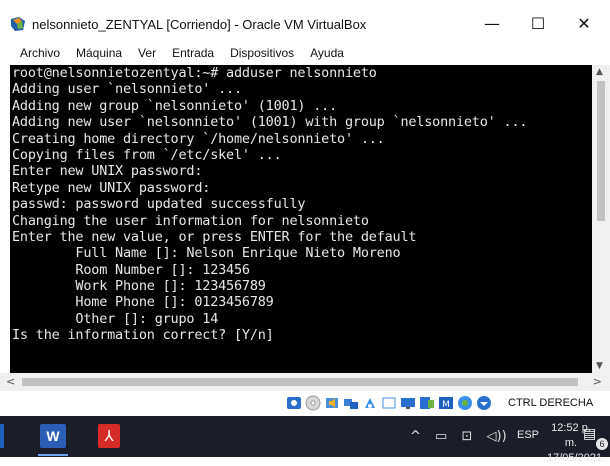 This screenshot has width=610, height=466. I want to click on virtualbox-logo-icon, so click(18, 24).